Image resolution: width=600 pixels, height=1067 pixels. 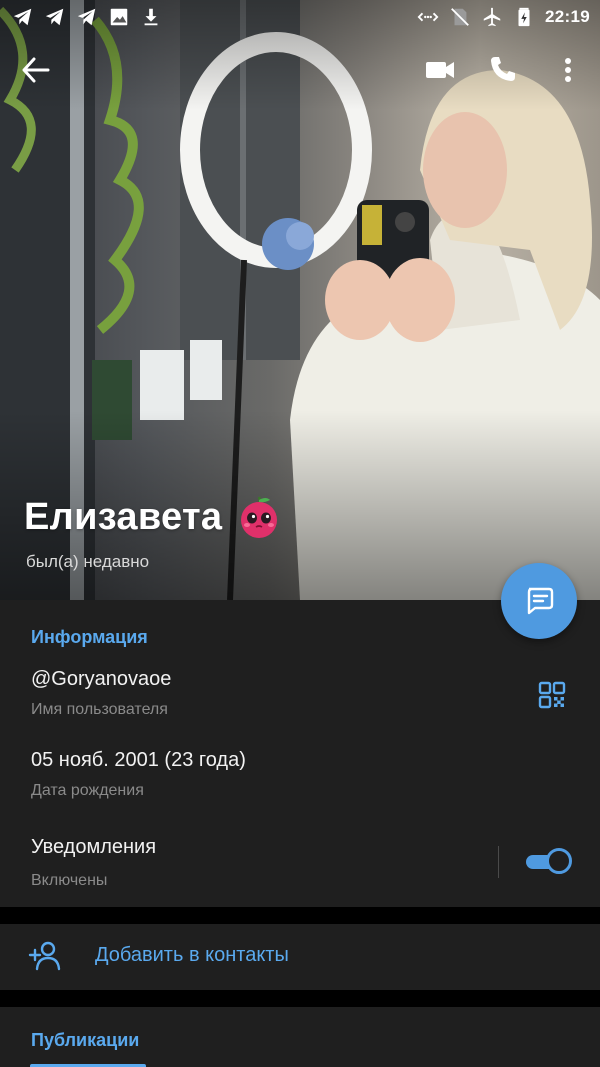 What do you see at coordinates (568, 70) in the screenshot?
I see `more-vert-icon` at bounding box center [568, 70].